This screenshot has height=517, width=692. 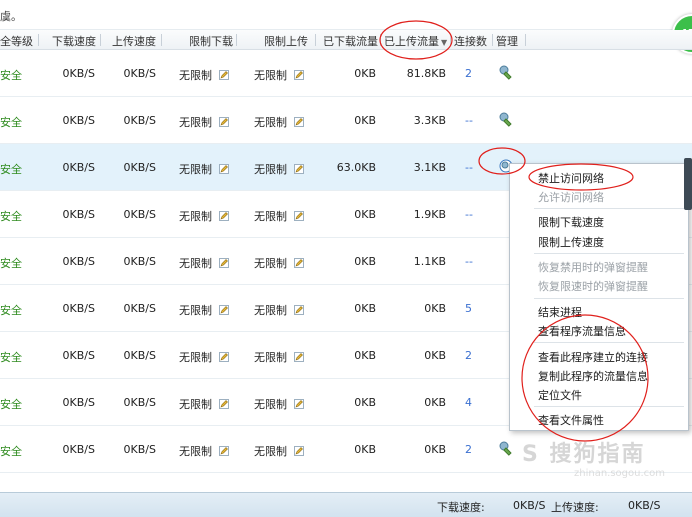 What do you see at coordinates (593, 286) in the screenshot?
I see `menu-restore-limit-popup: 恢复限速时的弹窗提醒` at bounding box center [593, 286].